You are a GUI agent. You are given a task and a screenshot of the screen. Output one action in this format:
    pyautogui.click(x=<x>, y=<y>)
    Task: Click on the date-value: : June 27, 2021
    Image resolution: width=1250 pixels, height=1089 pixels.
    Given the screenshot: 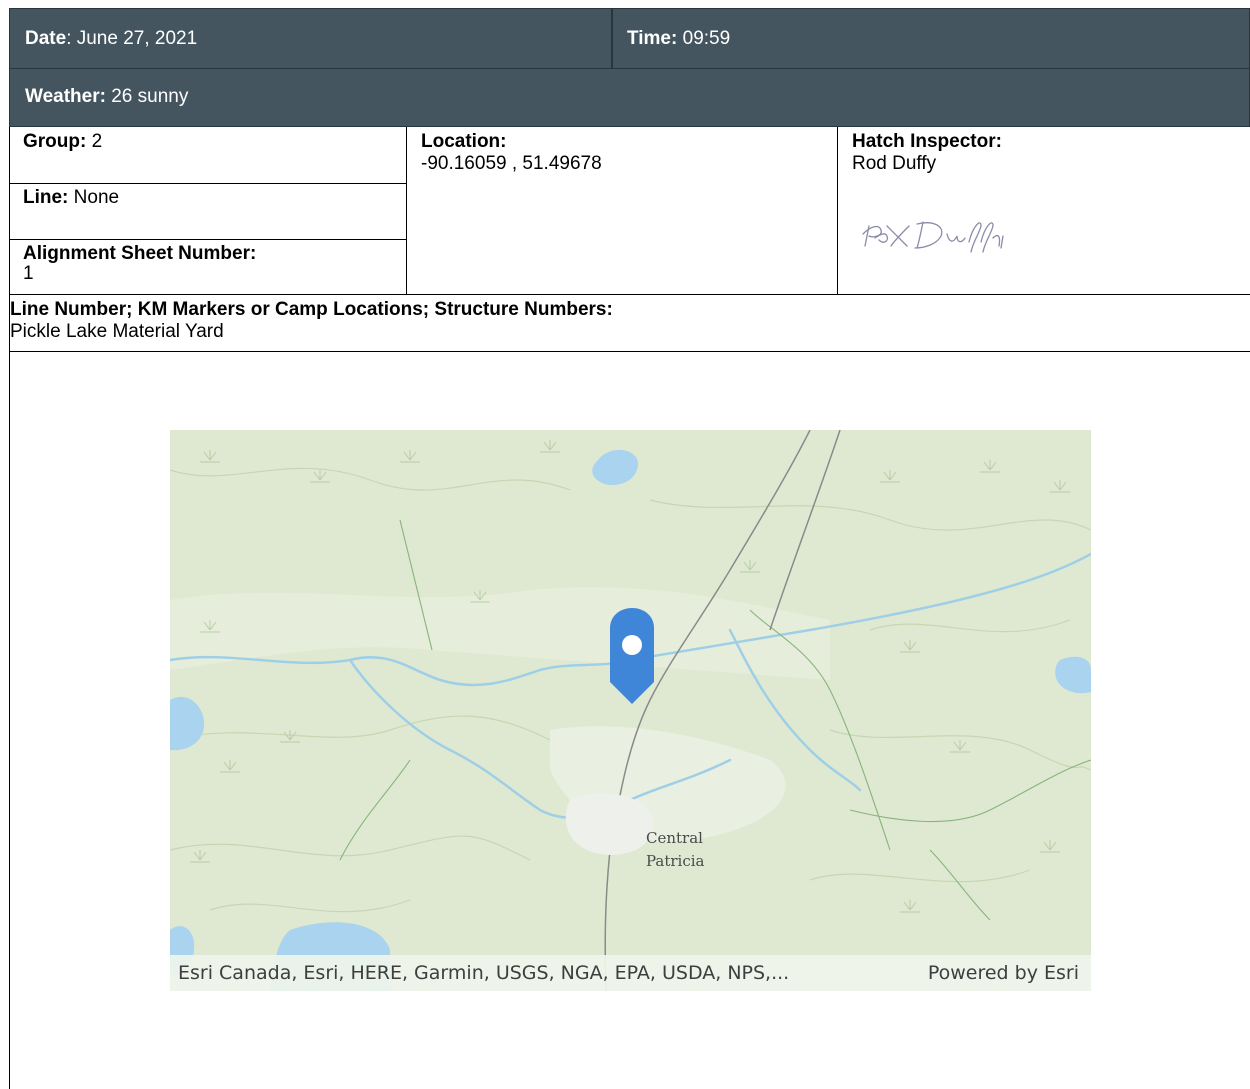 What is the action you would take?
    pyautogui.click(x=132, y=38)
    